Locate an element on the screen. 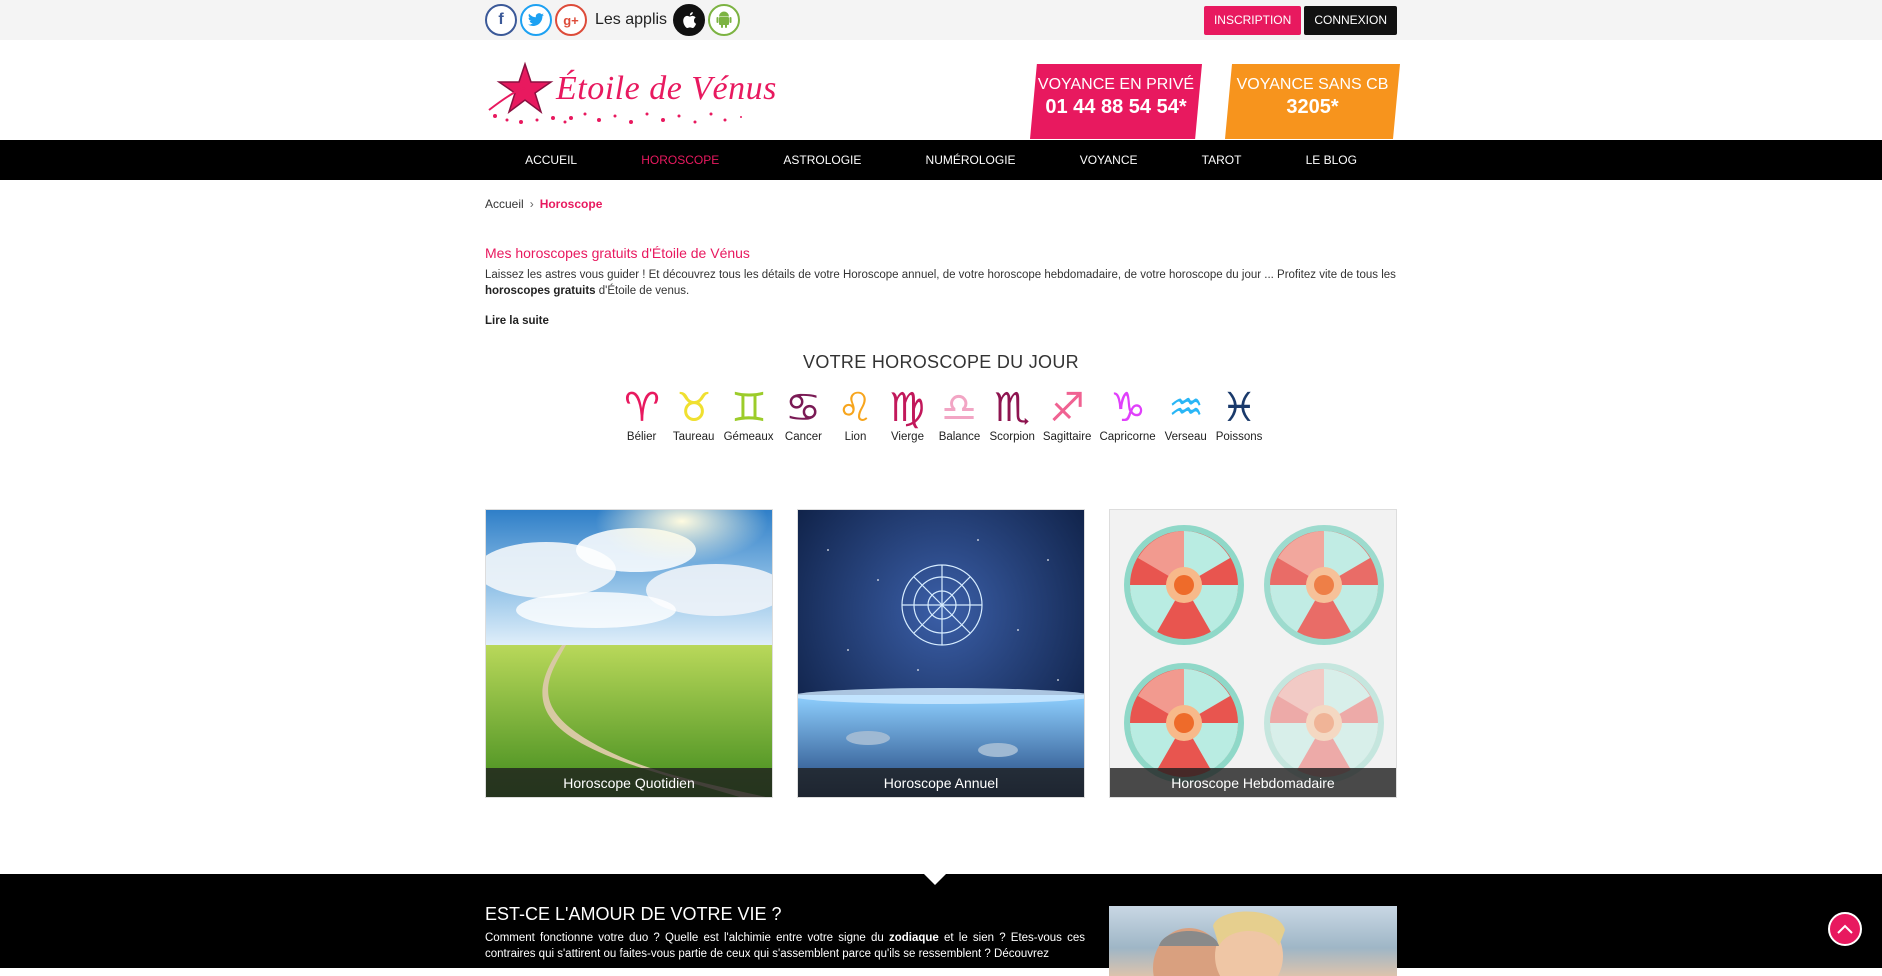 The height and width of the screenshot is (976, 1882). zodiac-icon: ♓ is located at coordinates (1239, 407).